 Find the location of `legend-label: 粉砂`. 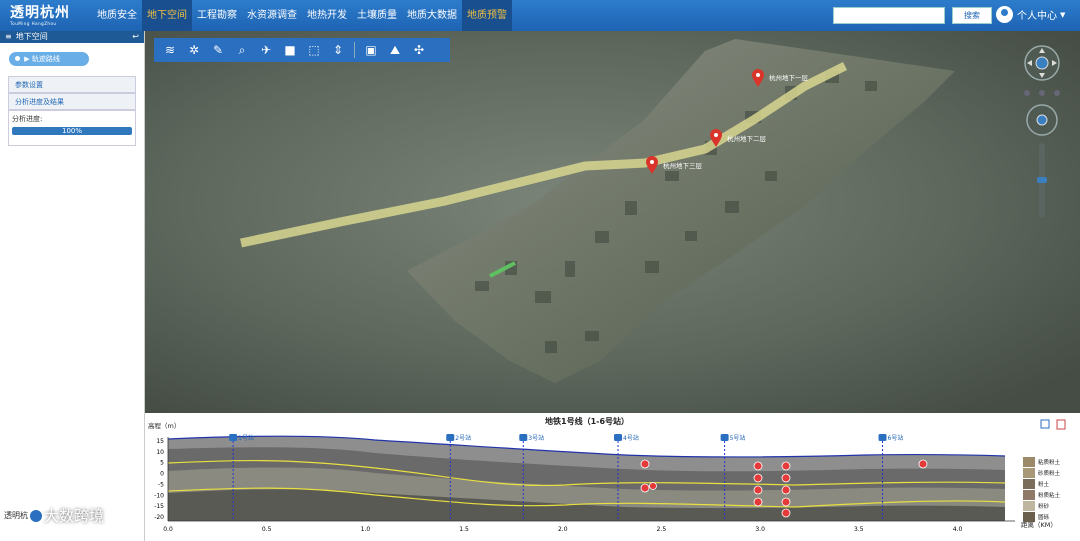

legend-label: 粉砂 is located at coordinates (1044, 506).